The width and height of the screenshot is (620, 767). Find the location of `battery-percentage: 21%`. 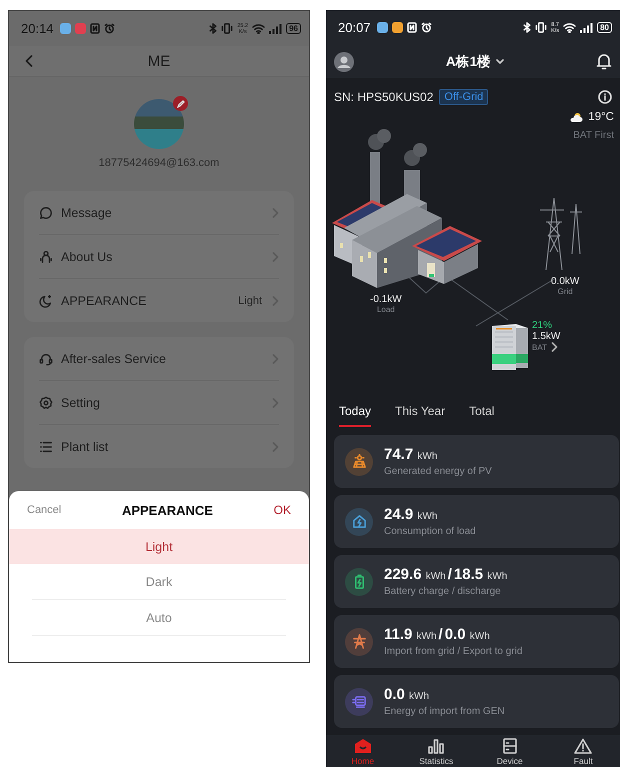

battery-percentage: 21% is located at coordinates (542, 325).